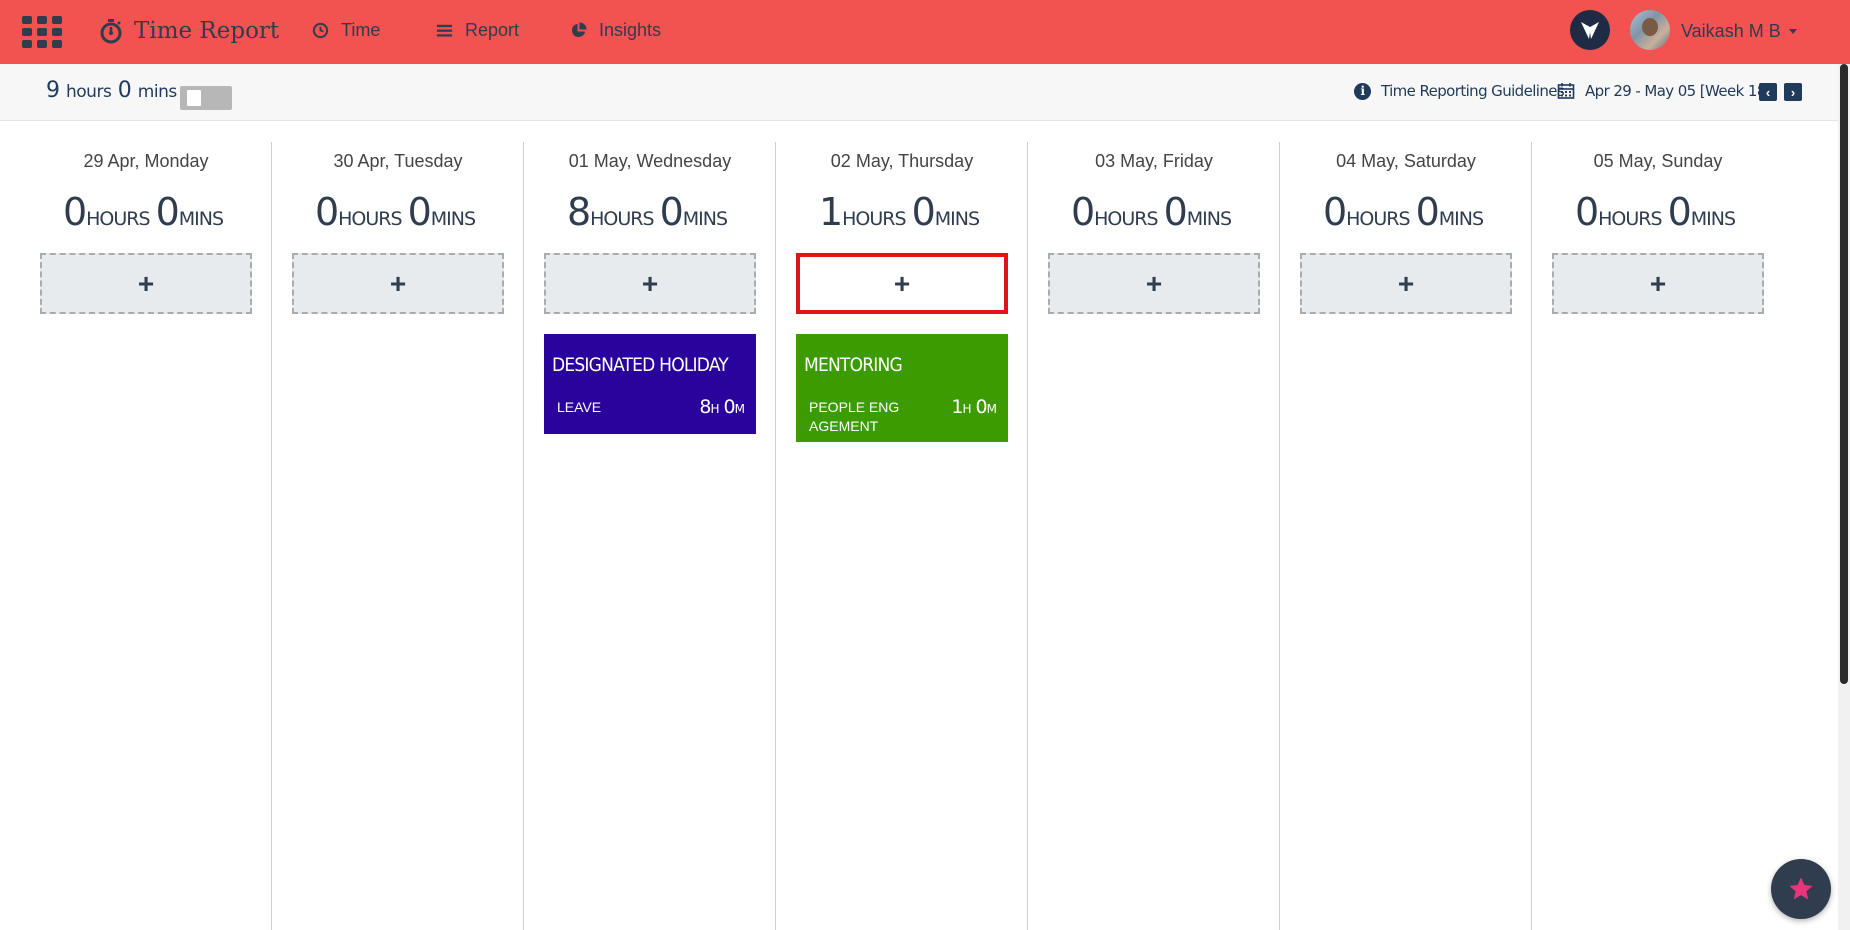 The width and height of the screenshot is (1850, 930). Describe the element at coordinates (650, 161) in the screenshot. I see `day-label: 01 May, Wednesday` at that location.